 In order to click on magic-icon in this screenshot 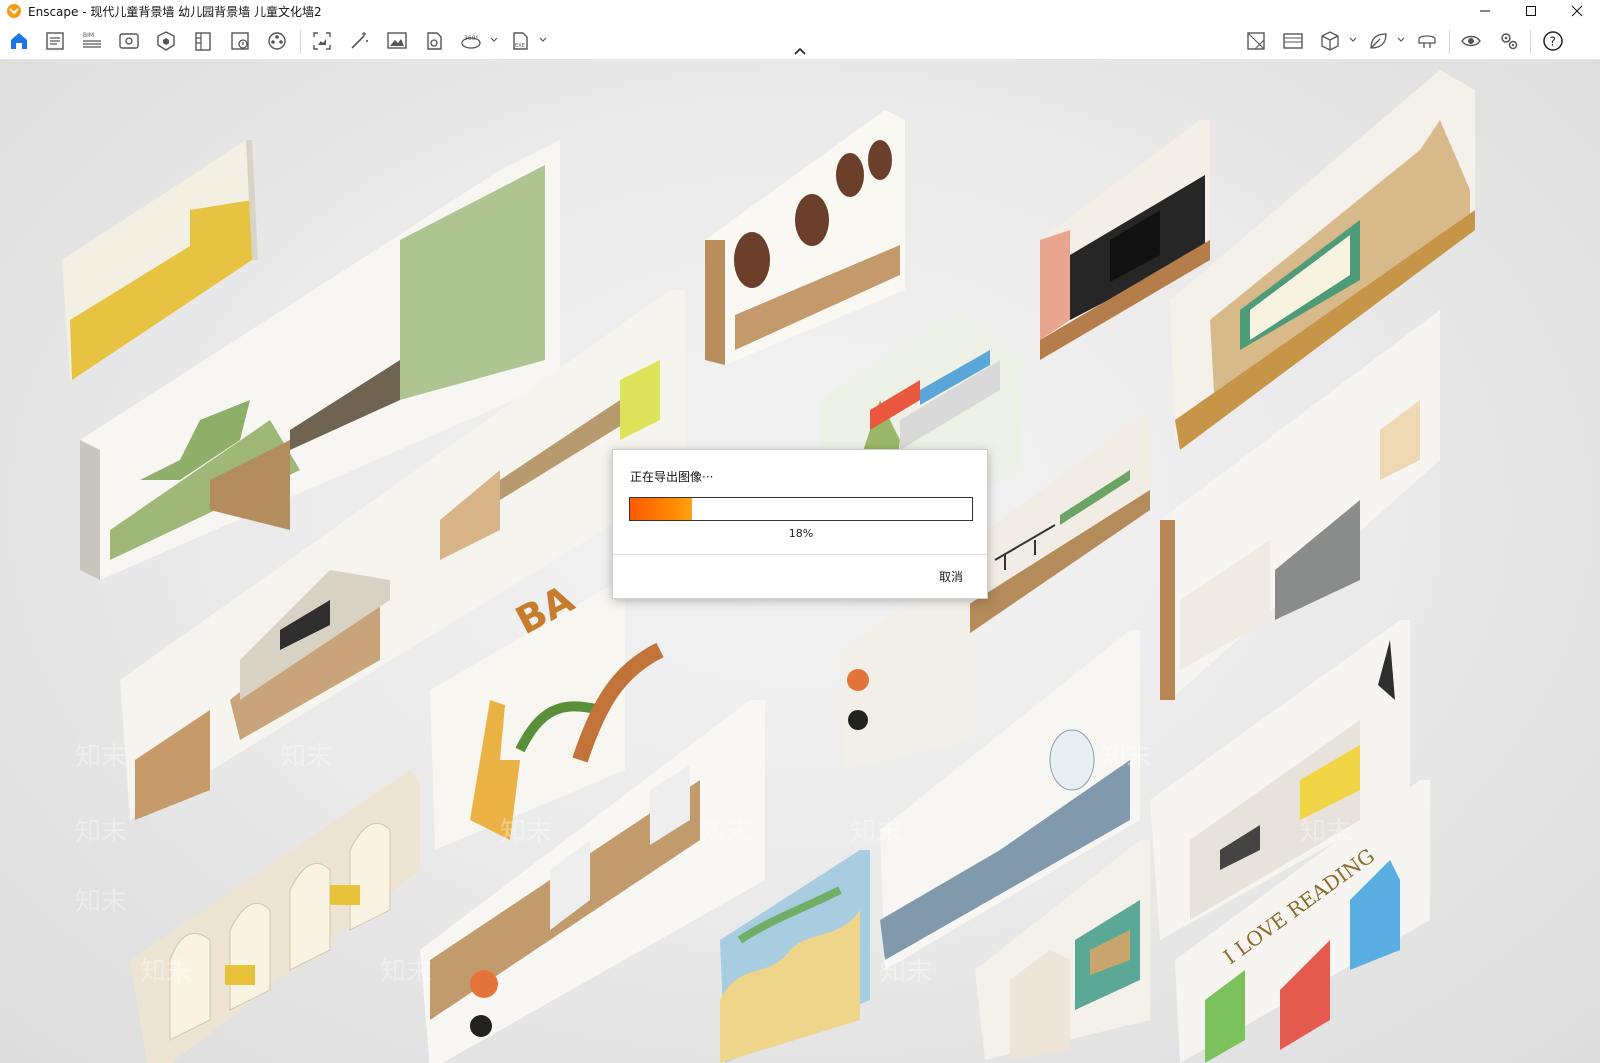, I will do `click(359, 40)`.